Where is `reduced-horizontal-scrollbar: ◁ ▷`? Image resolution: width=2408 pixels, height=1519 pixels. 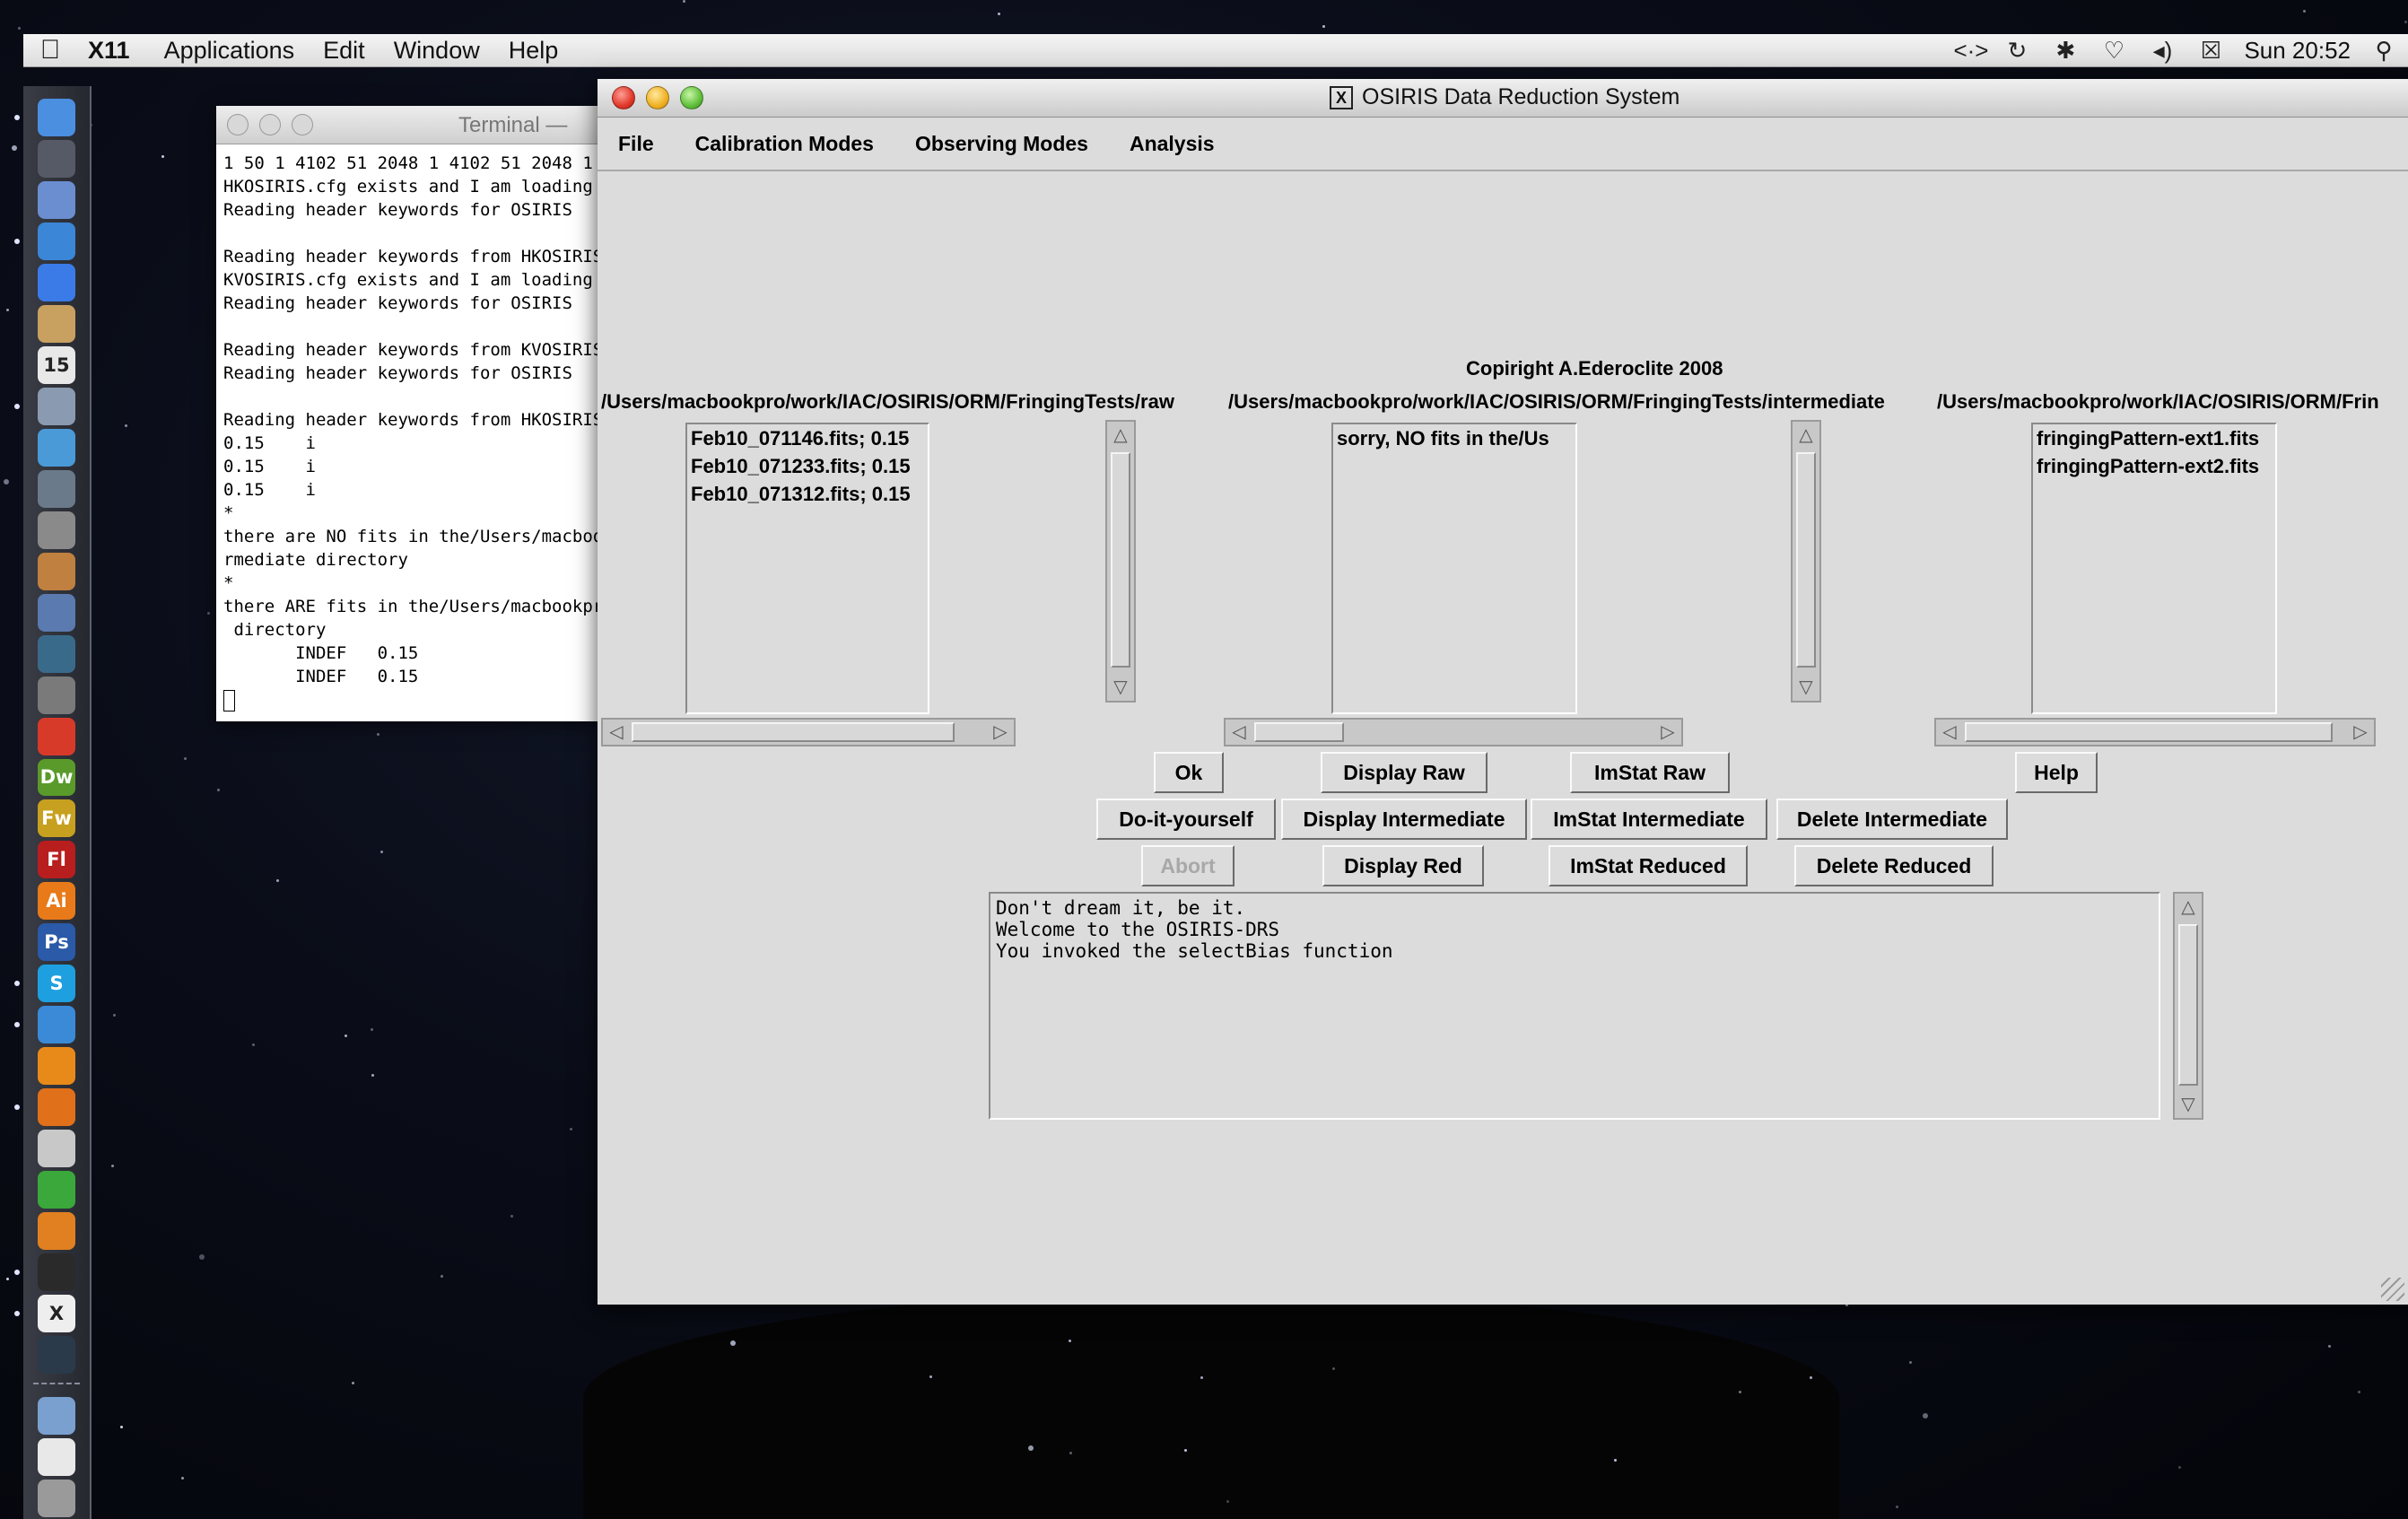
reduced-horizontal-scrollbar: ◁ ▷ is located at coordinates (2155, 732).